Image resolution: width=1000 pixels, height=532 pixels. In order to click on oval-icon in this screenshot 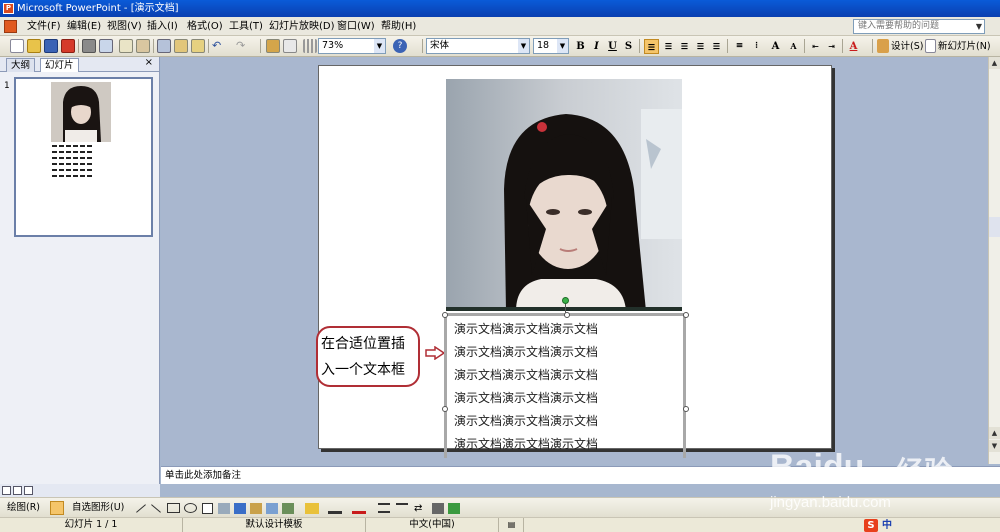, I will do `click(190, 508)`.